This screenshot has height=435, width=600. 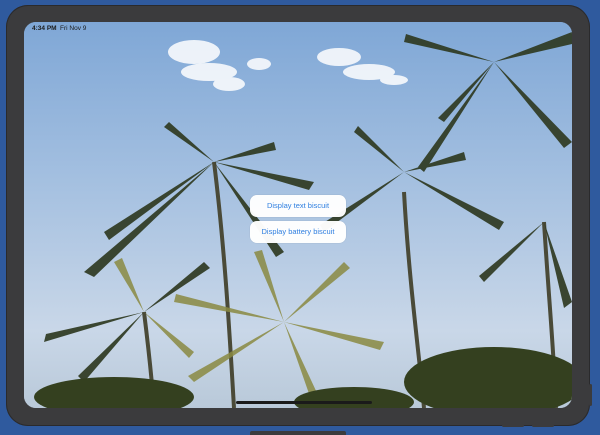 What do you see at coordinates (73, 28) in the screenshot?
I see `status-date: Fri Nov 9` at bounding box center [73, 28].